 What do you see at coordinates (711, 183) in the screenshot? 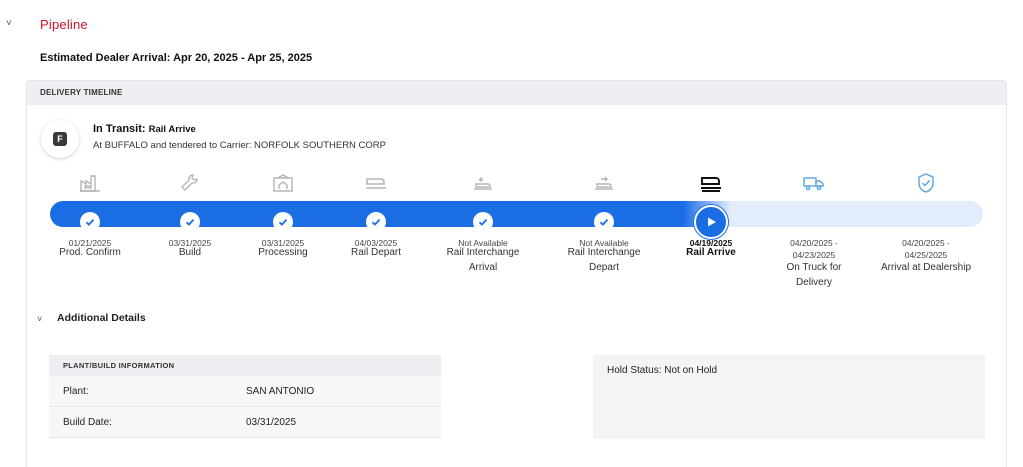
I see `rail-arrive-icon` at bounding box center [711, 183].